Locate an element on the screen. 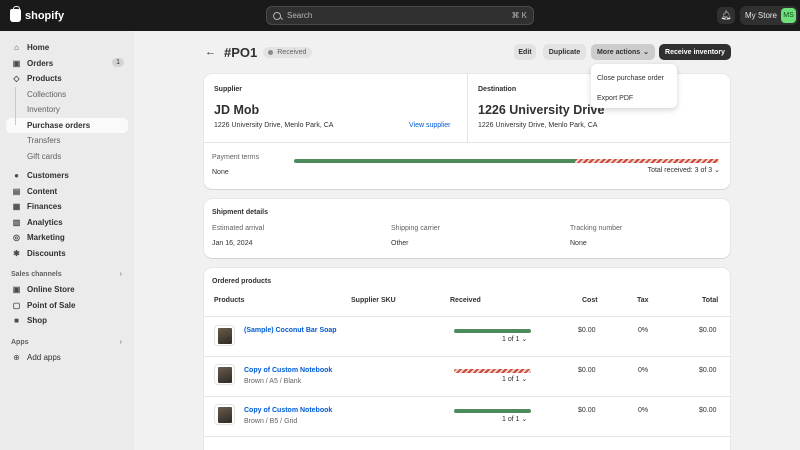 This screenshot has height=450, width=800. view-supplier-link: View supplier is located at coordinates (430, 125).